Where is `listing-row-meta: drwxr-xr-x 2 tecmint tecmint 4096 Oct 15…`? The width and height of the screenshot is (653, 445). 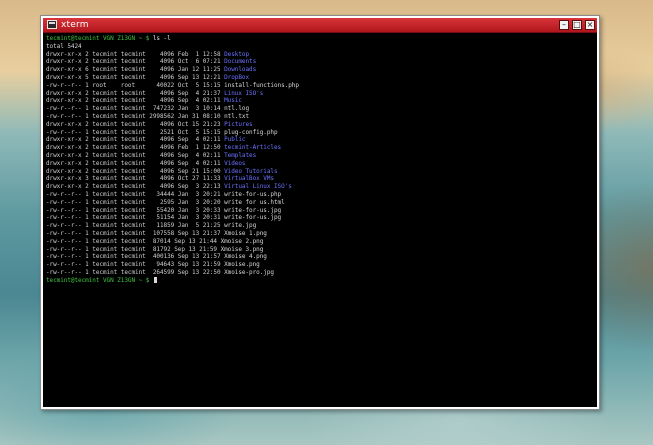 listing-row-meta: drwxr-xr-x 2 tecmint tecmint 4096 Oct 15… is located at coordinates (135, 124).